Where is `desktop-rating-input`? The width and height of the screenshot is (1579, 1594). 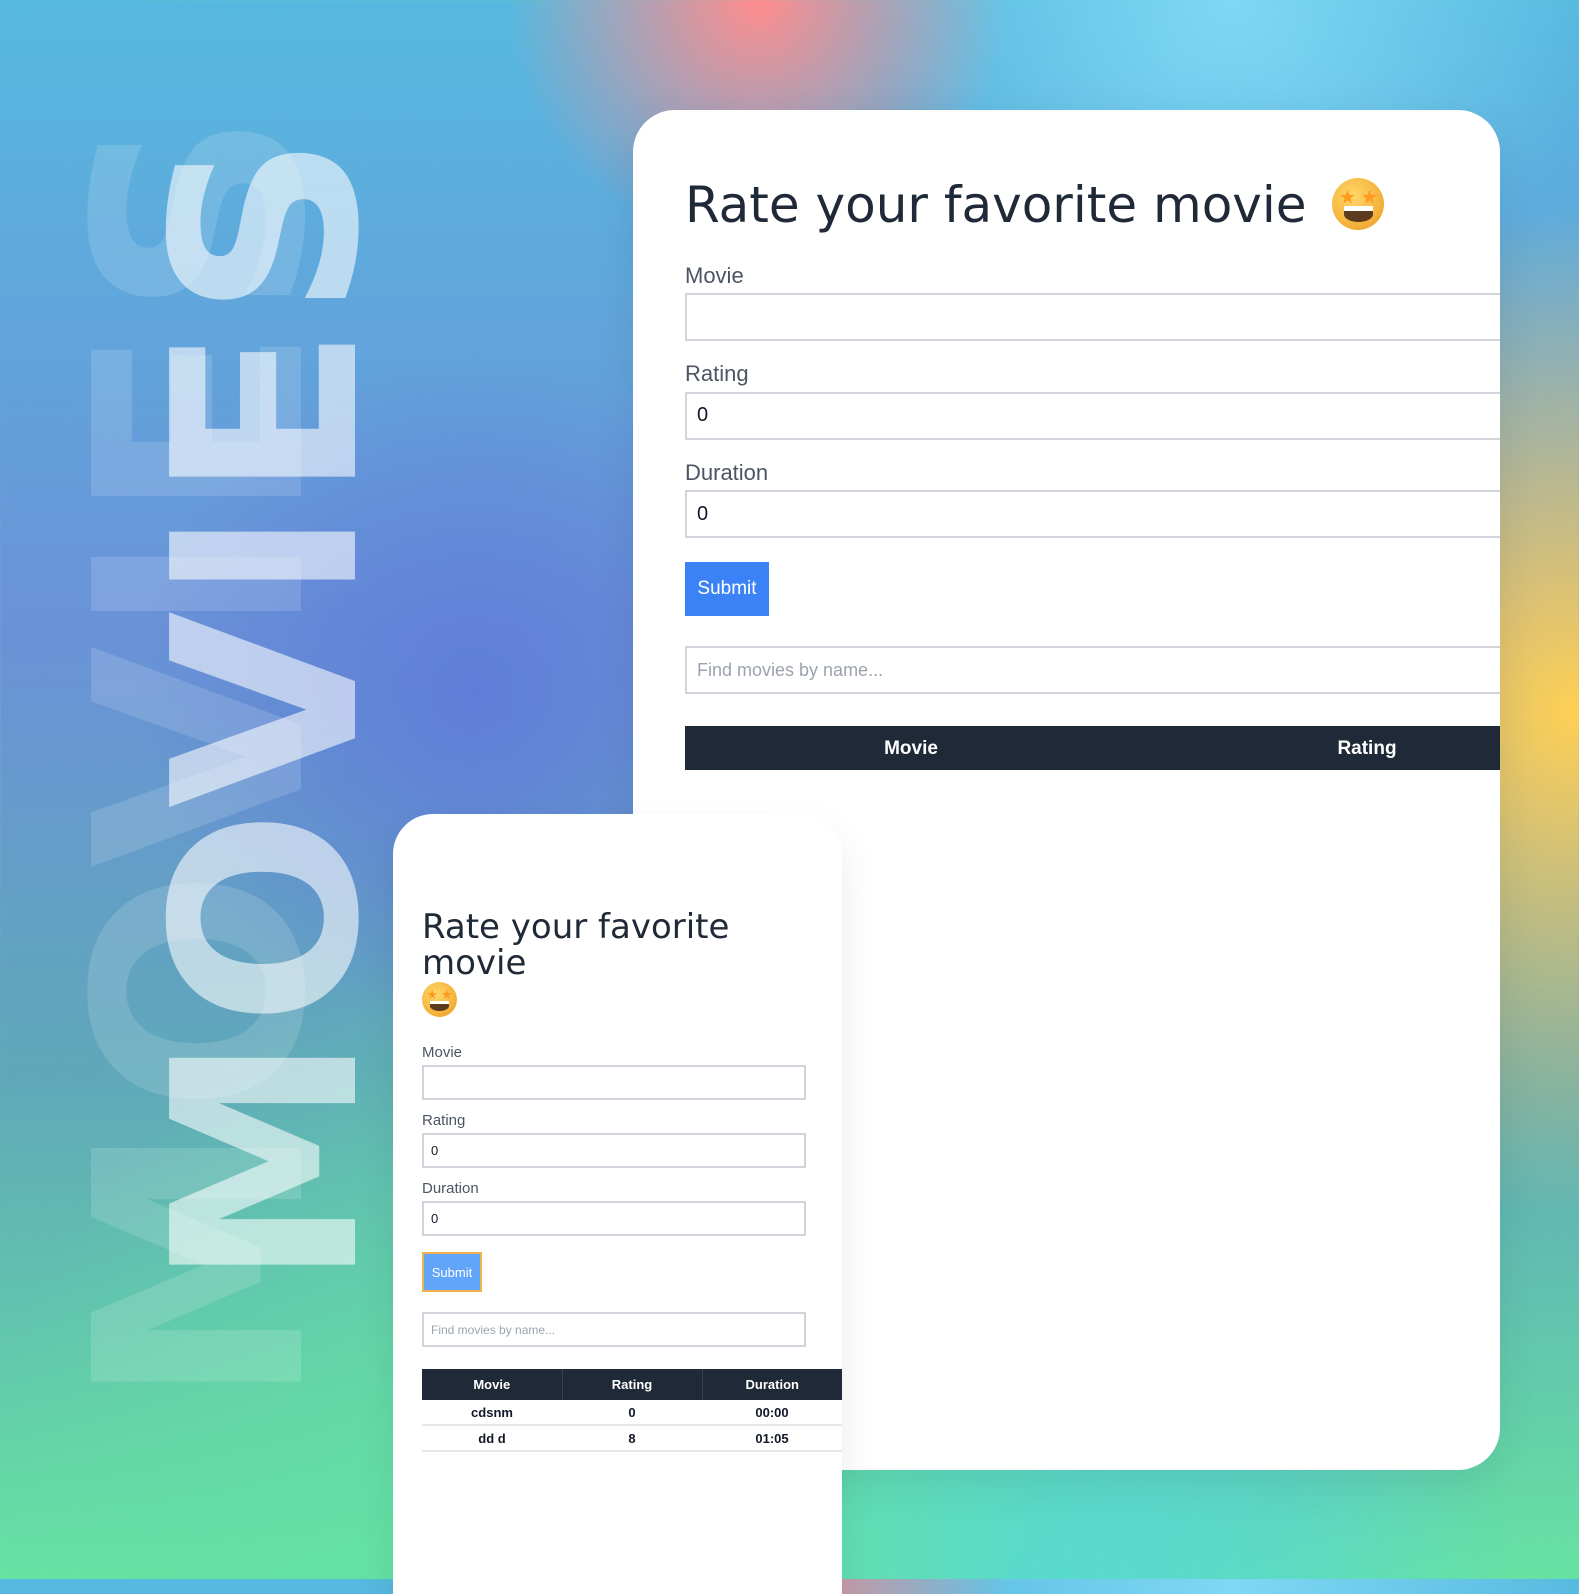 desktop-rating-input is located at coordinates (1092, 415).